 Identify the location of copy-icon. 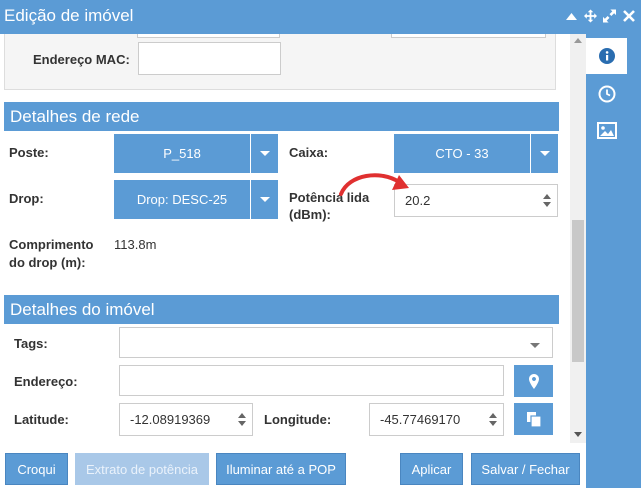
(533, 419).